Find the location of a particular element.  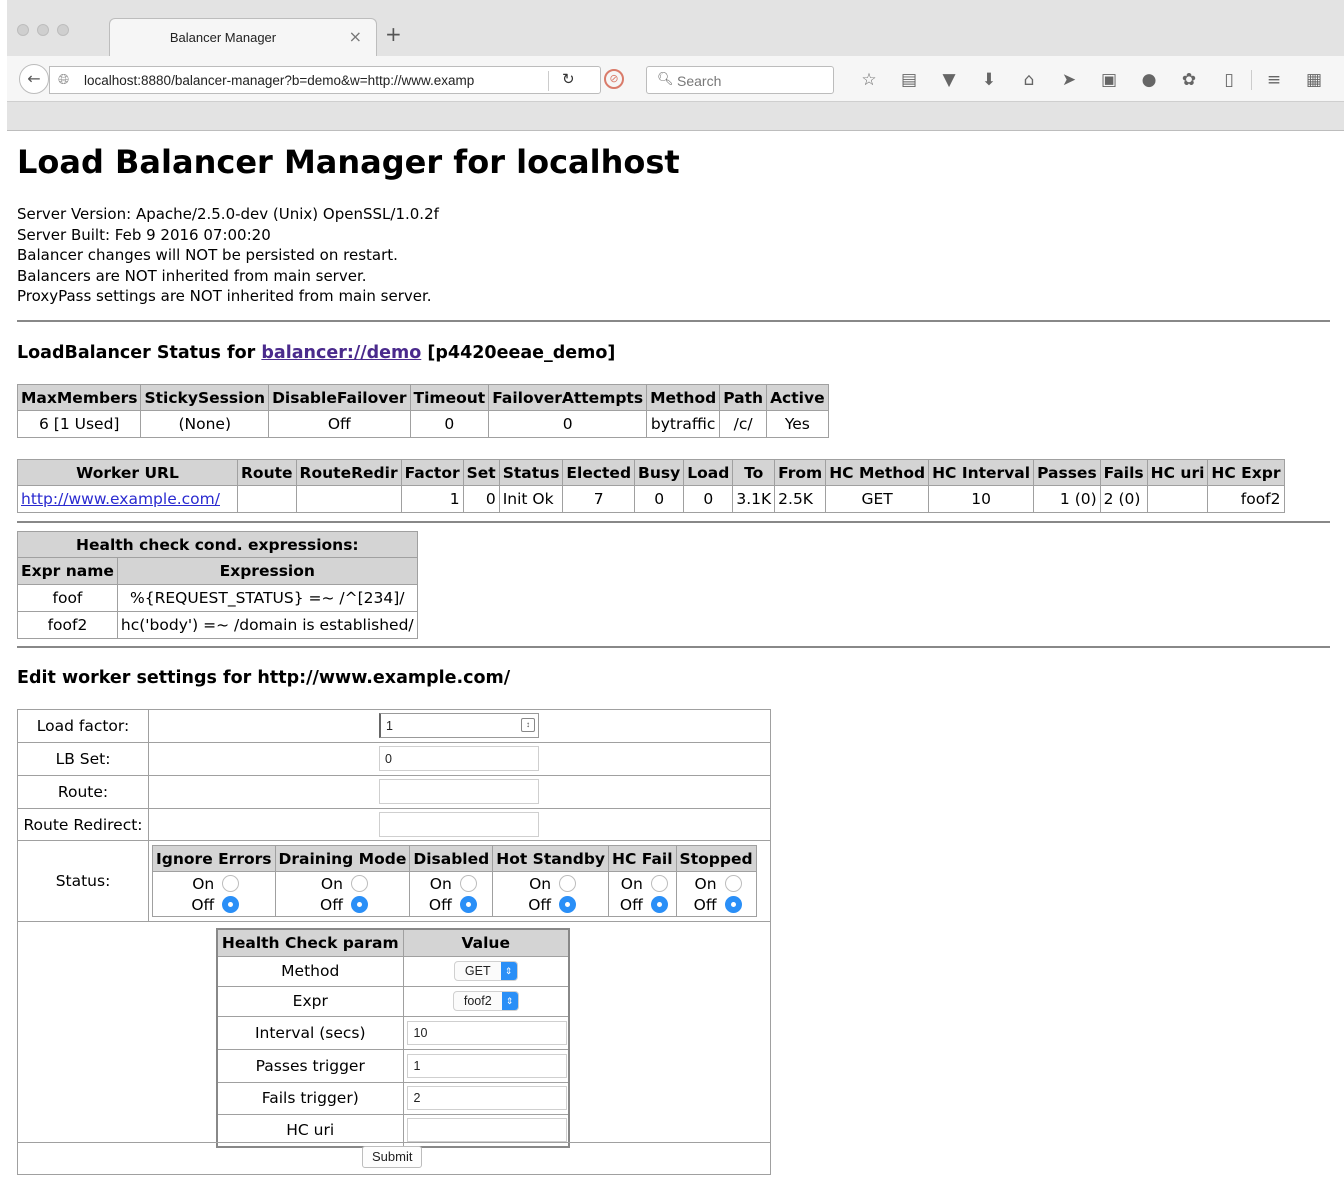

submit-button: Submit is located at coordinates (392, 1157).